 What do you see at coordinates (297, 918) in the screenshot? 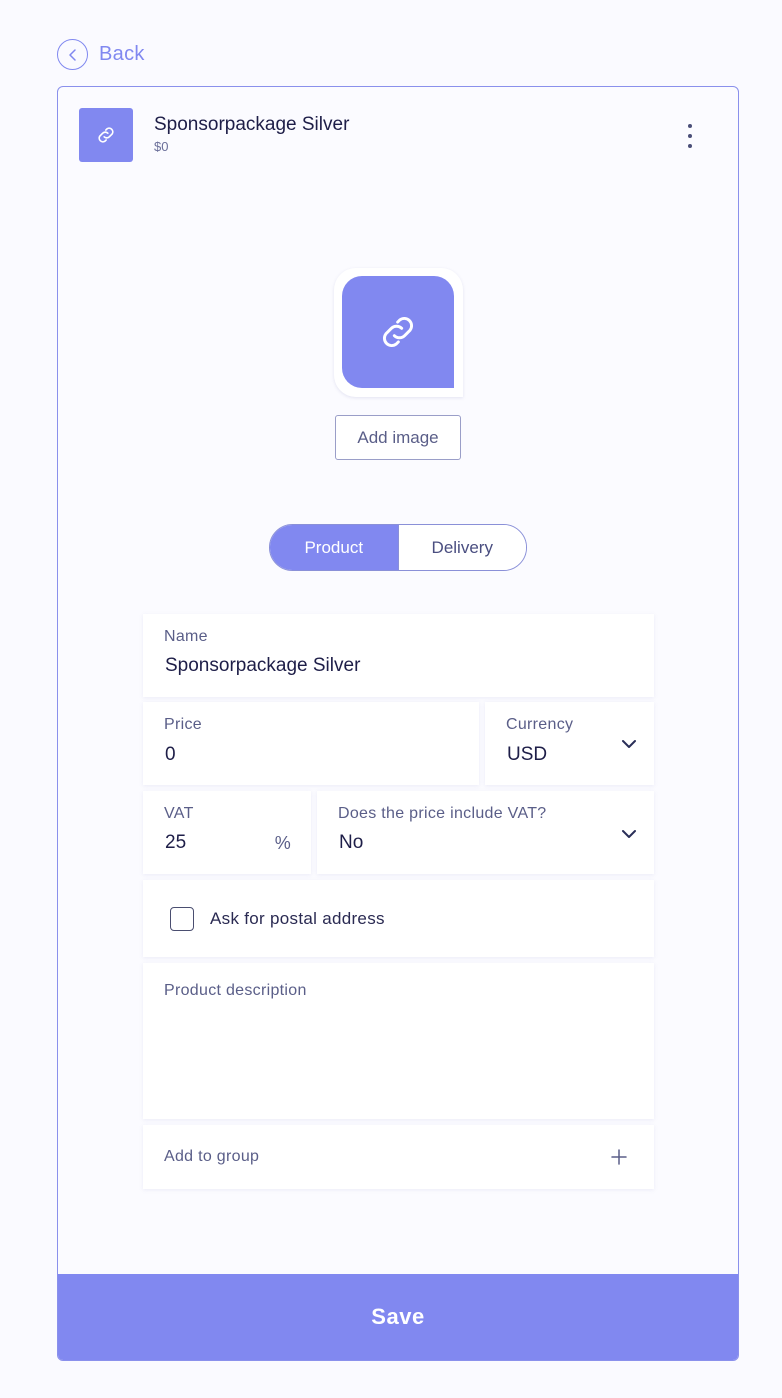
I see `postal-address-label: Ask for postal address` at bounding box center [297, 918].